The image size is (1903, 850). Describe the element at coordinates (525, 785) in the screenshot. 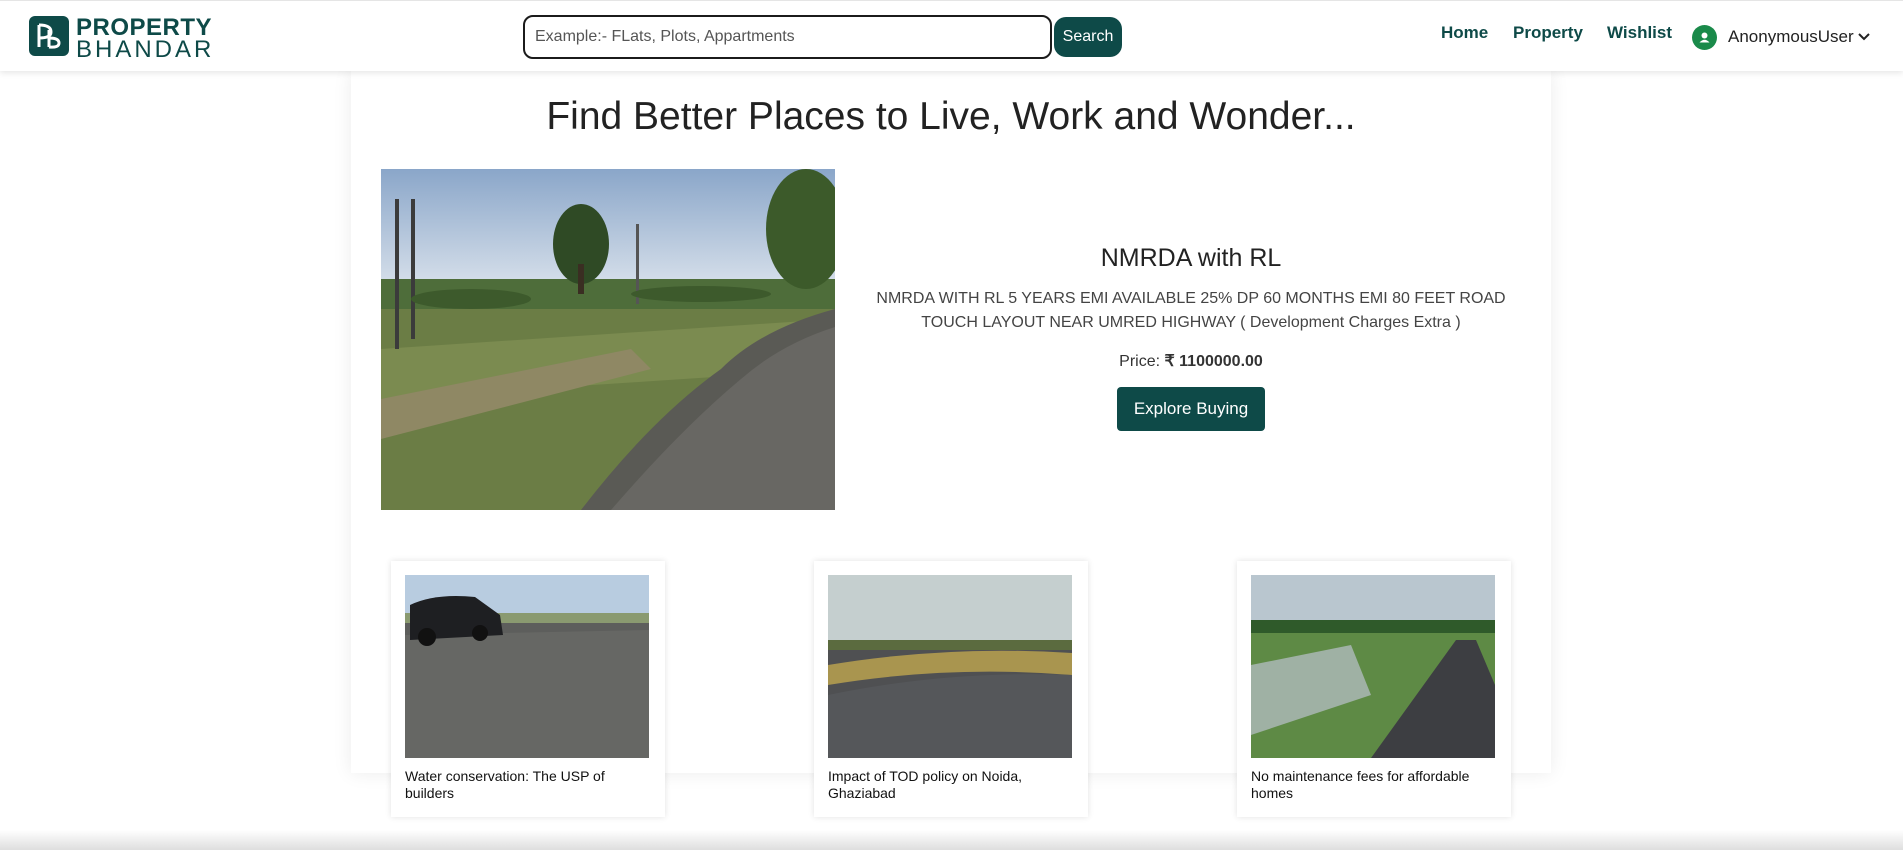

I see `blog-caption: Water conservation: The USP of builders` at that location.